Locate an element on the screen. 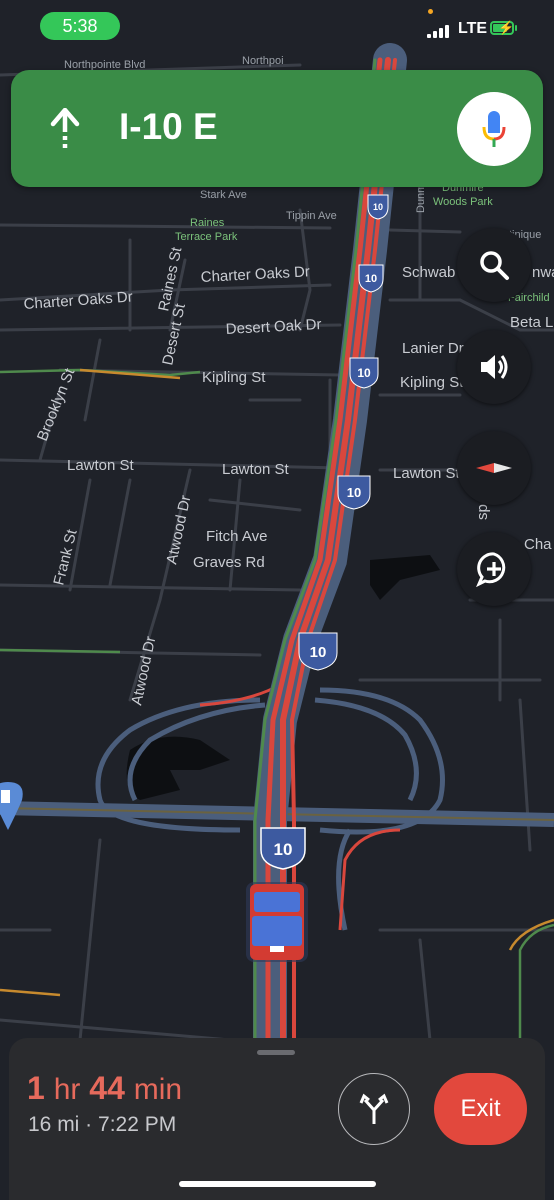 Image resolution: width=554 pixels, height=1200 pixels. search-button is located at coordinates (494, 265).